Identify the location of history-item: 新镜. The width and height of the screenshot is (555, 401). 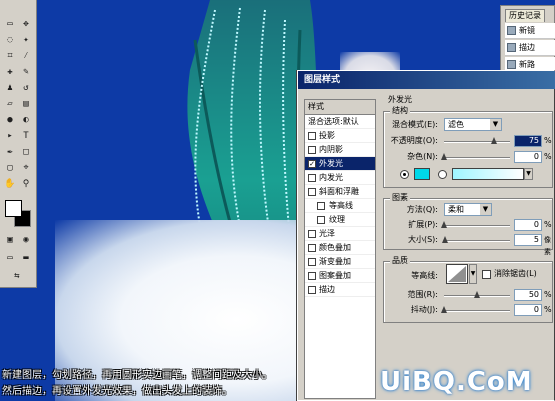
(530, 31).